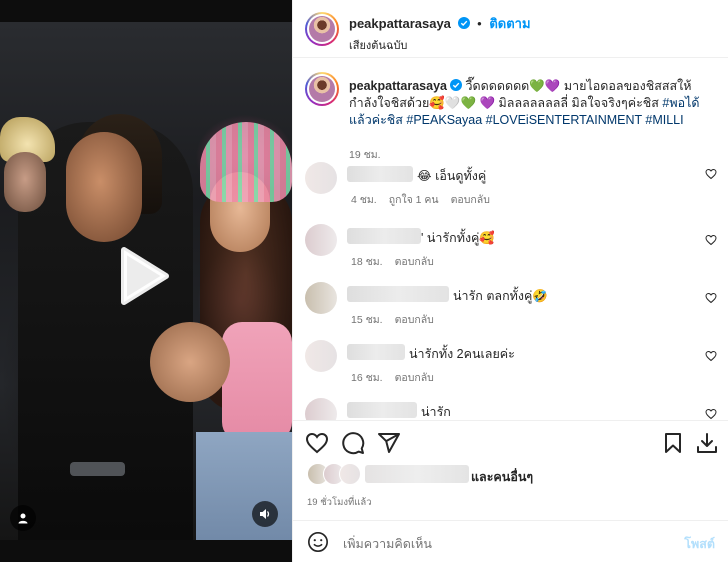 This screenshot has height=562, width=728. I want to click on liker-name-blurred, so click(417, 474).